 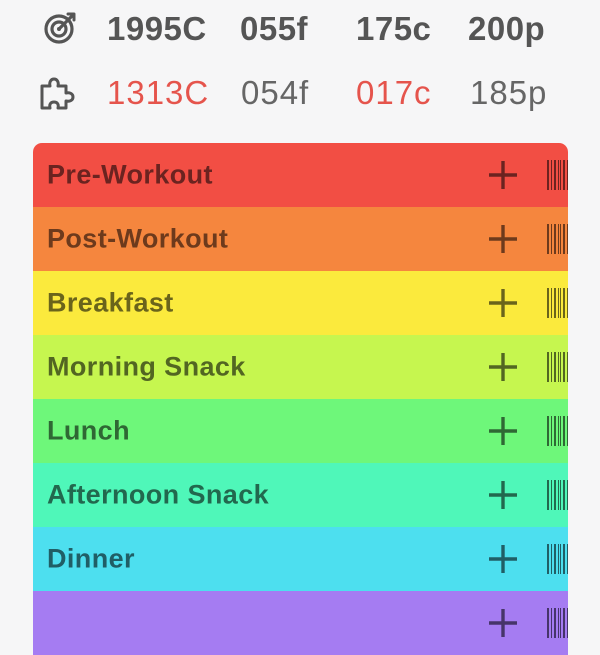 I want to click on goal-protein: 200p, so click(x=507, y=28).